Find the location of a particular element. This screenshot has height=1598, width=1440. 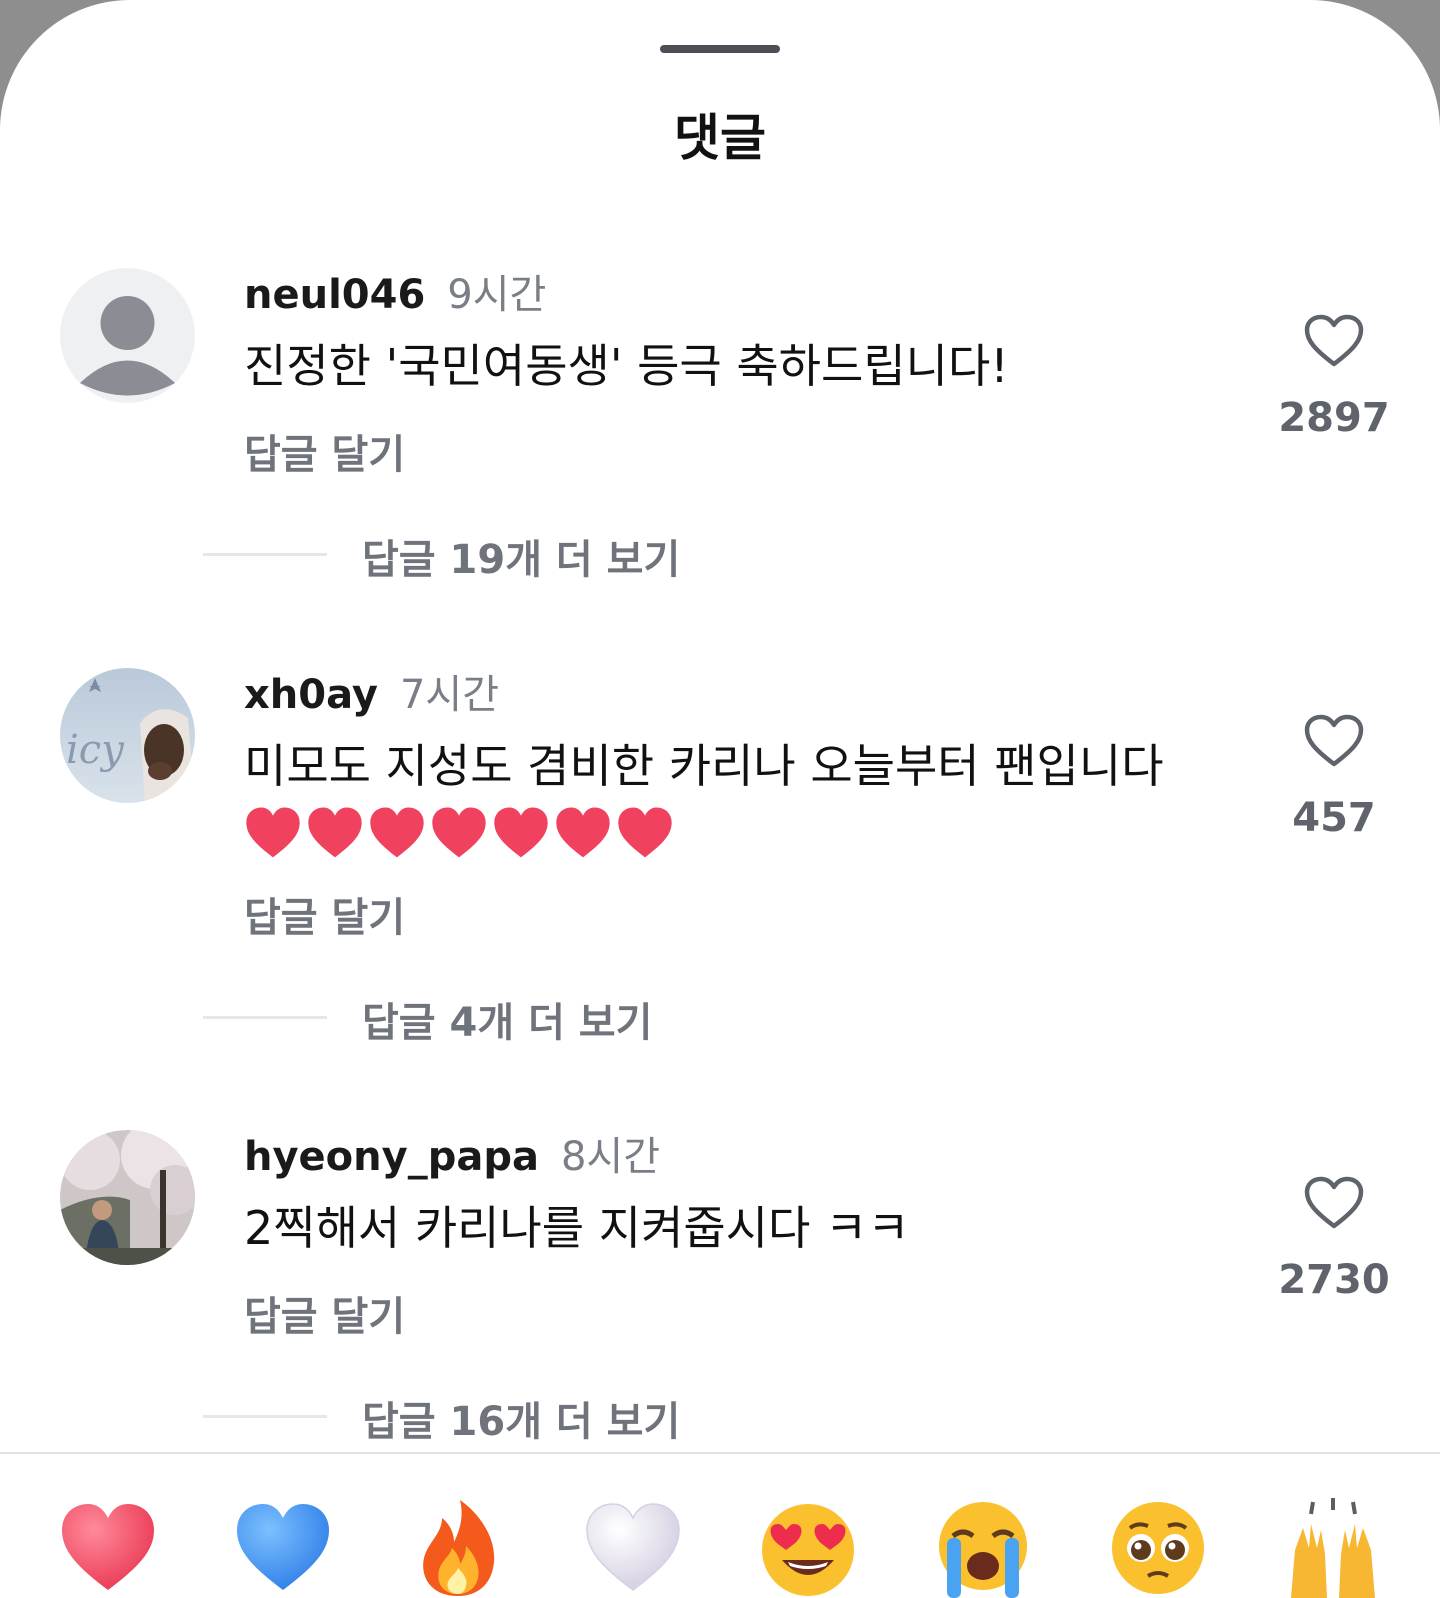

heart-eyes-emoji is located at coordinates (808, 1548).